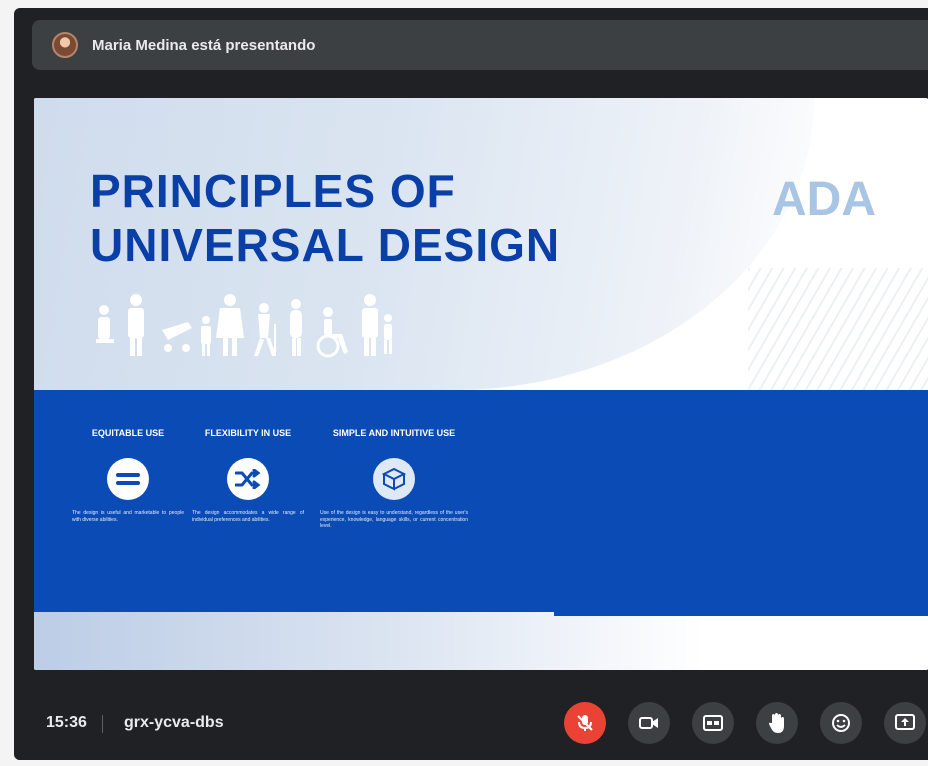 This screenshot has width=928, height=766. Describe the element at coordinates (248, 433) in the screenshot. I see `principle-title: FLEXIBILITY IN USE` at that location.